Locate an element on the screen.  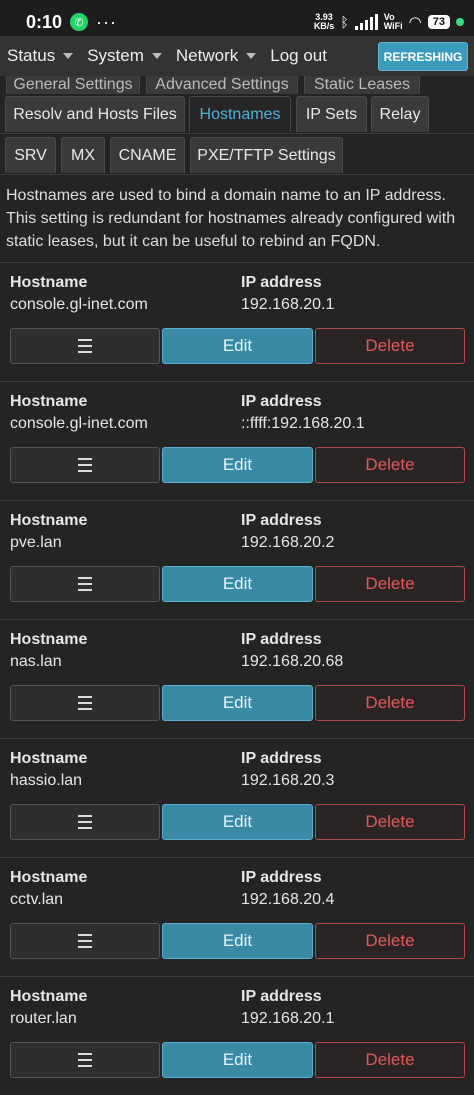
nav-network: Network is located at coordinates (216, 56).